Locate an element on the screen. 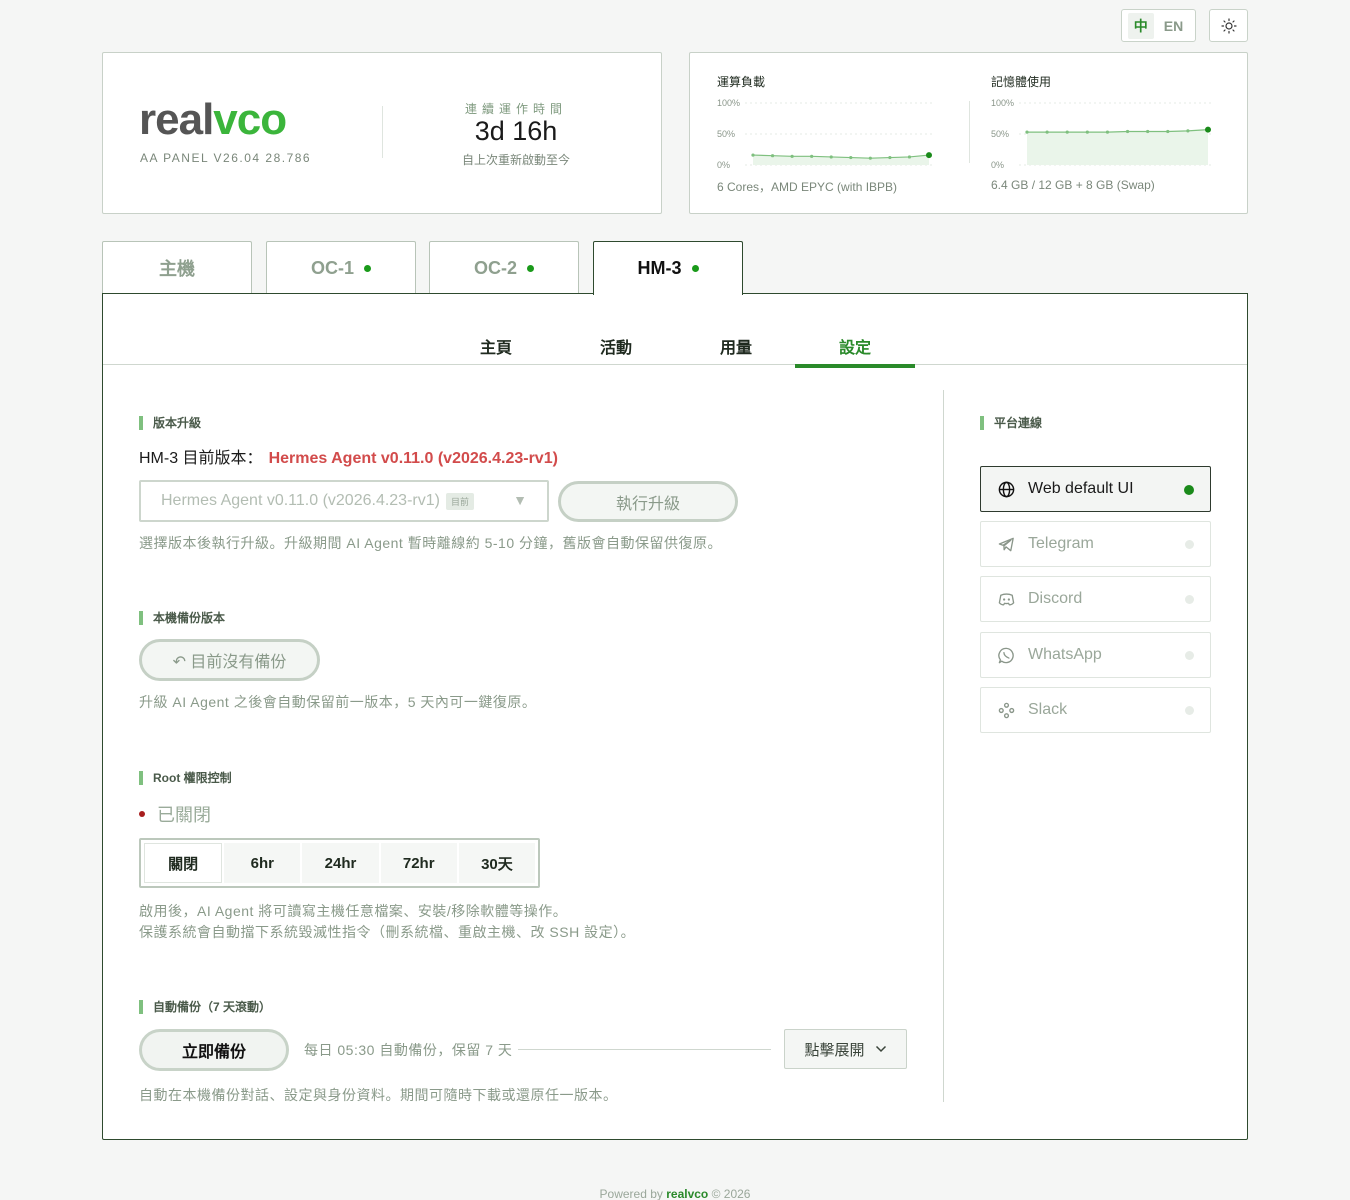  memory-usage-chart: 100% 50% 0% is located at coordinates (1102, 134).